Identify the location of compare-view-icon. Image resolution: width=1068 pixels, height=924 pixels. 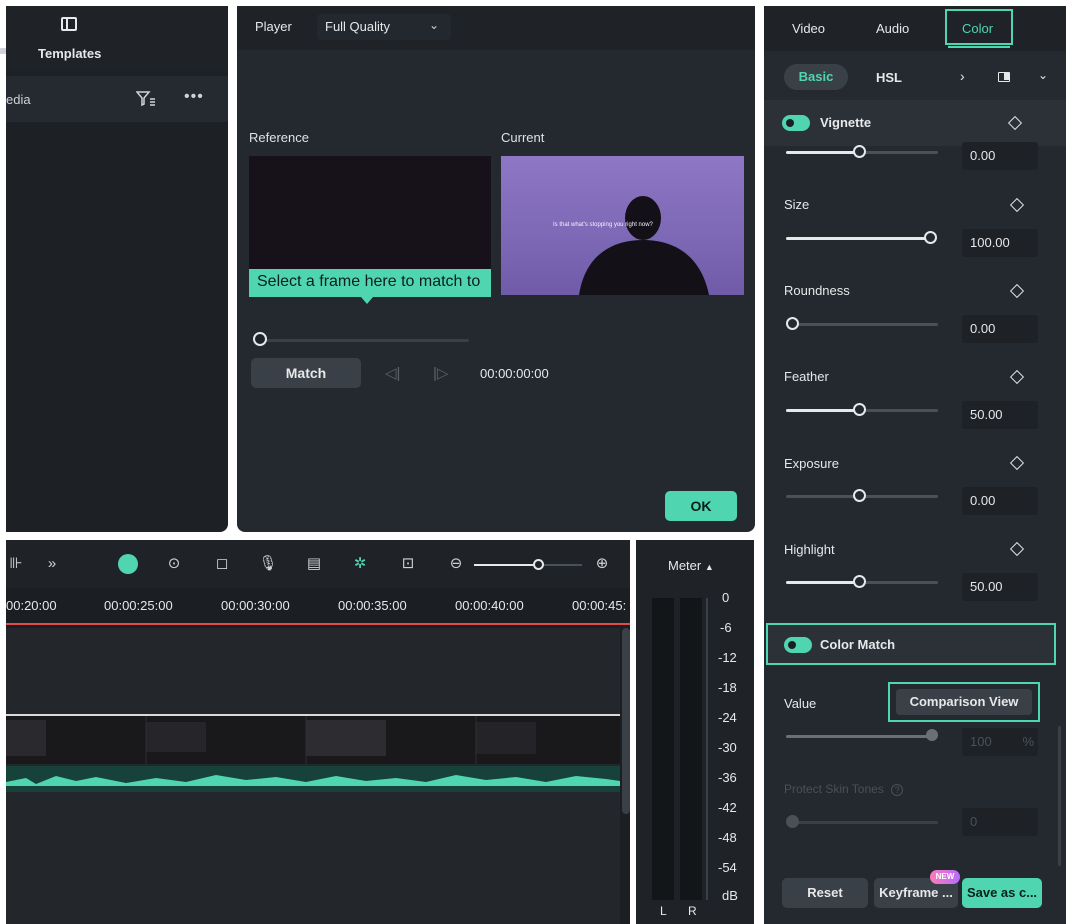
(1004, 77).